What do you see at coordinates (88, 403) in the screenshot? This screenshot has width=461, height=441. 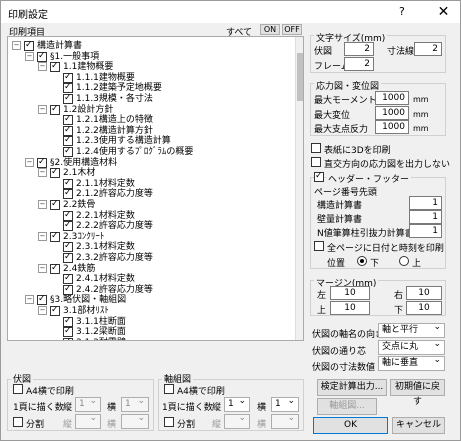 I see `fukuzu-tate-select: 1` at bounding box center [88, 403].